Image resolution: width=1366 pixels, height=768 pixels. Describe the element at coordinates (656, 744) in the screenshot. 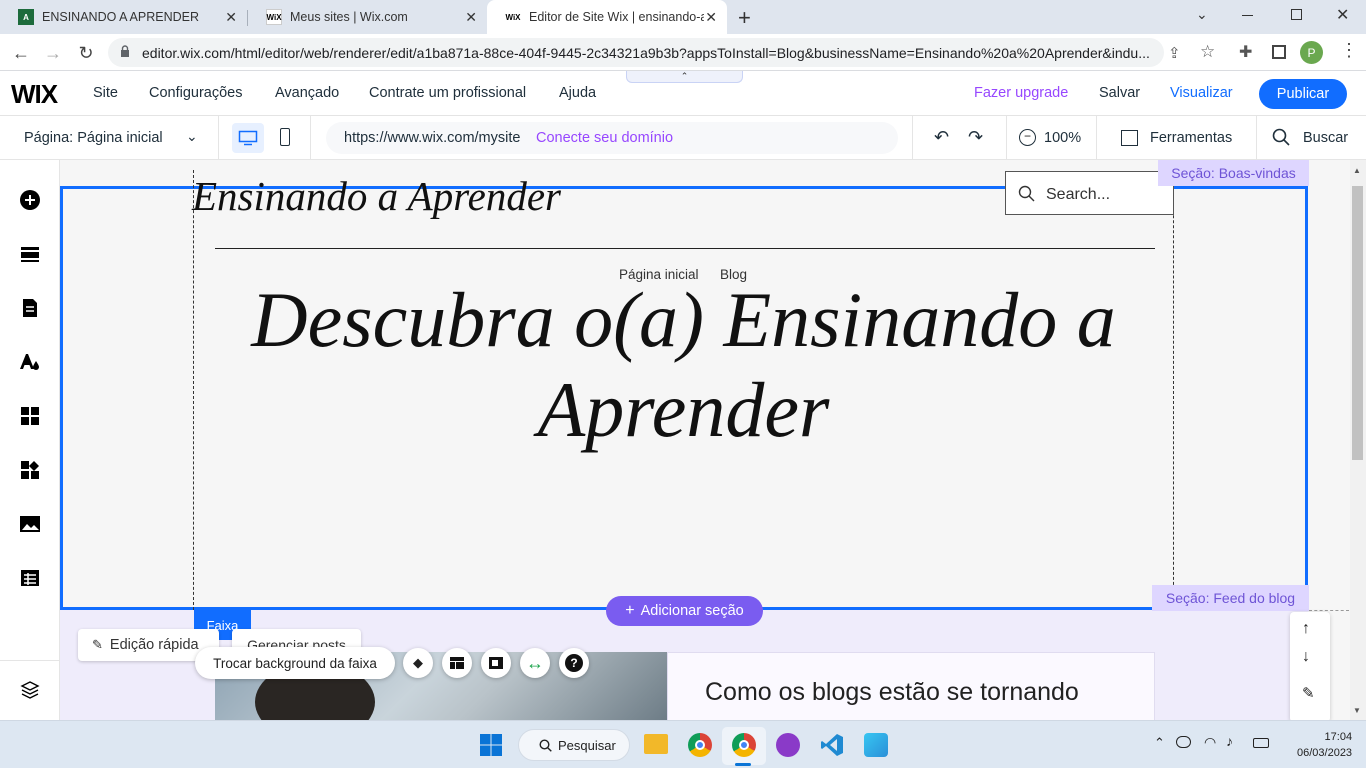

I see `file-explorer-icon` at that location.